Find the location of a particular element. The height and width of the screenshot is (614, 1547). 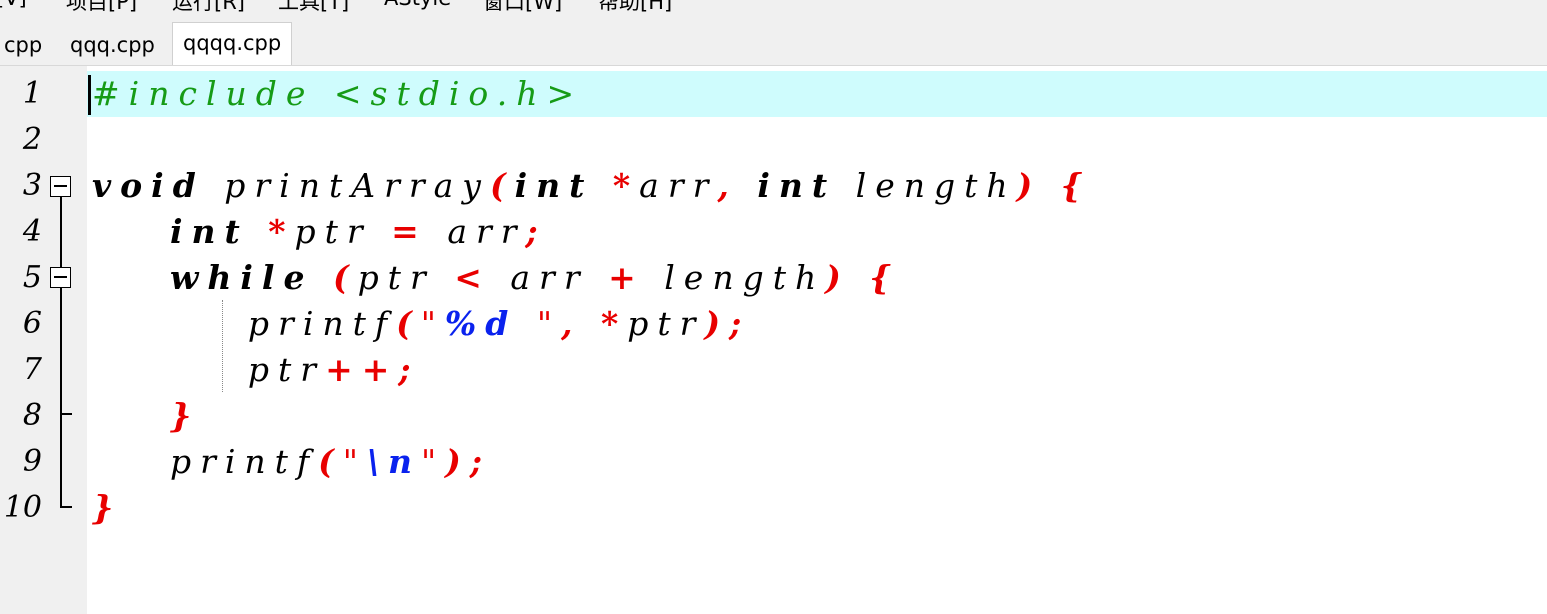

code-line: int *ptr = arr; is located at coordinates (319, 232).